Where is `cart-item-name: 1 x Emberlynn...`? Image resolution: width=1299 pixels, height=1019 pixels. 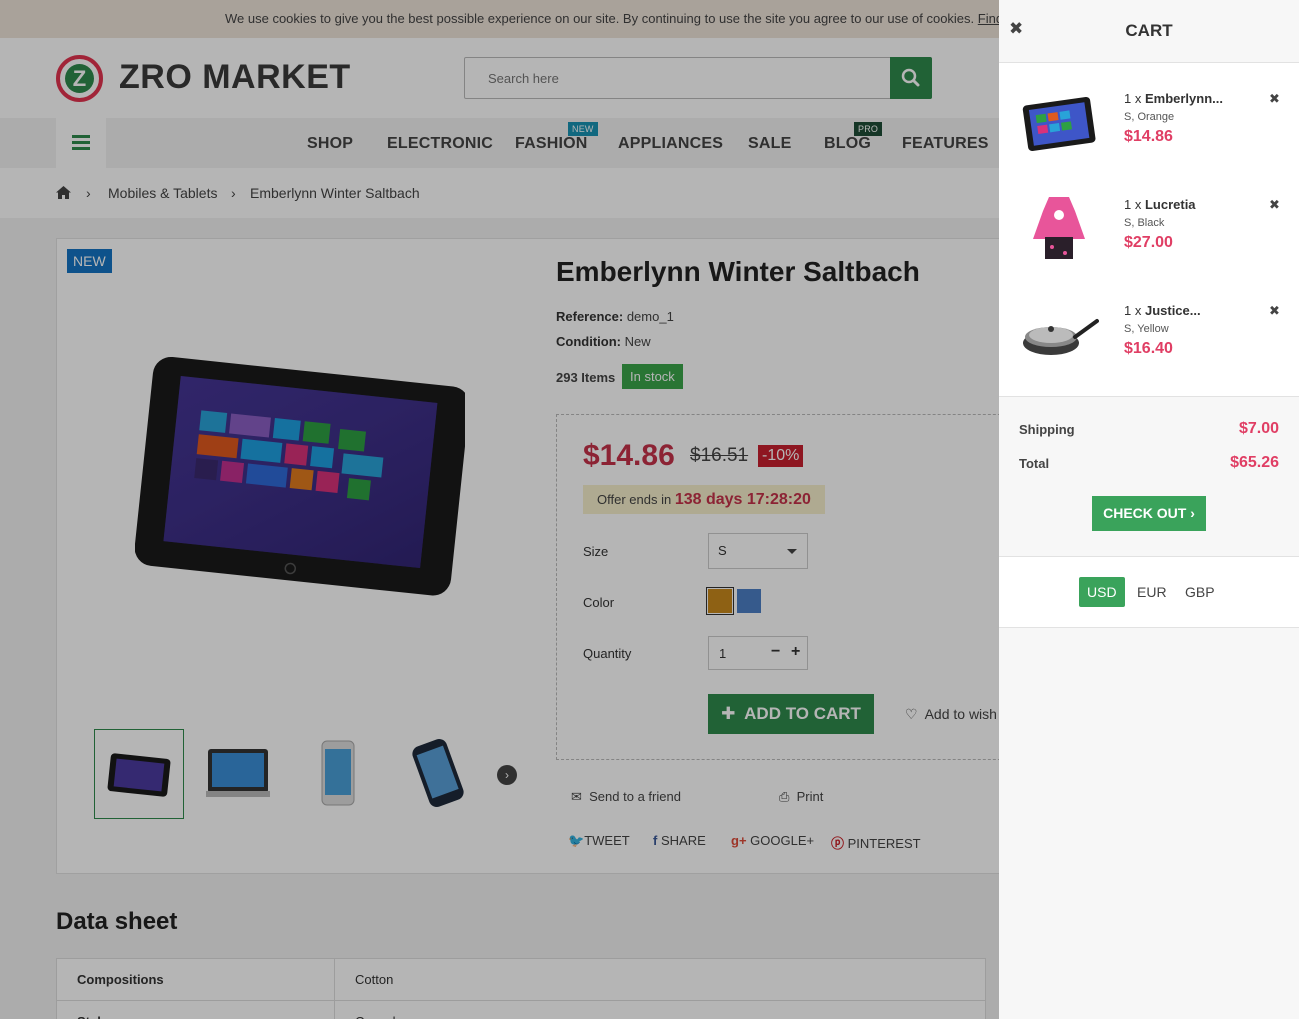 cart-item-name: 1 x Emberlynn... is located at coordinates (1173, 98).